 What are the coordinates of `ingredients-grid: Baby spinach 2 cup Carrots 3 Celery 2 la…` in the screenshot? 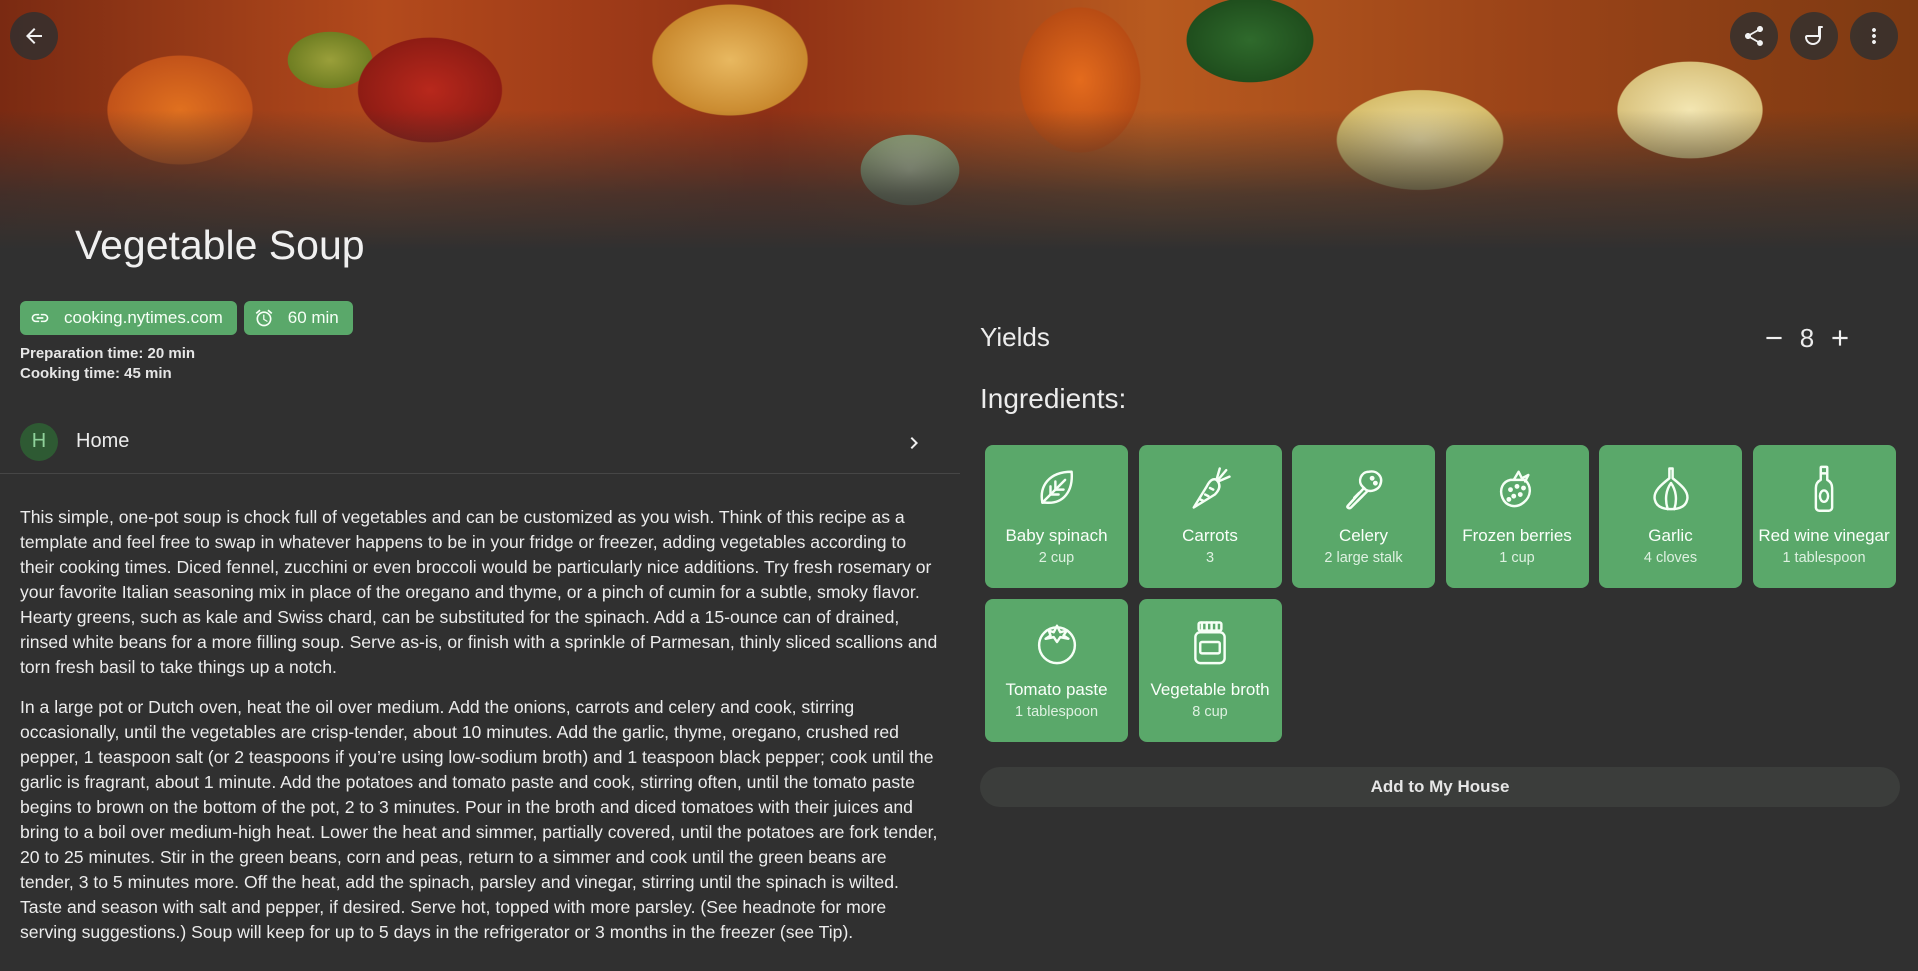 It's located at (1440, 593).